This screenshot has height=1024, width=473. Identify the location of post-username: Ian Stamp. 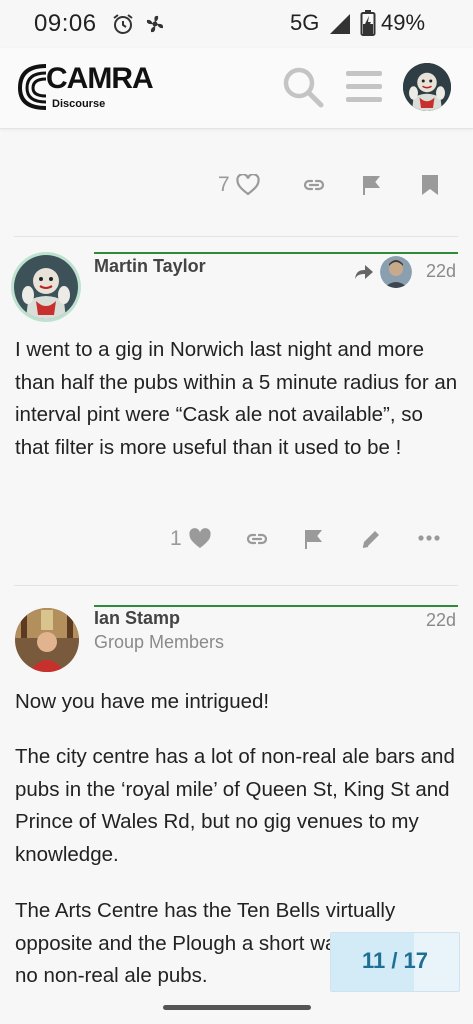
(137, 618).